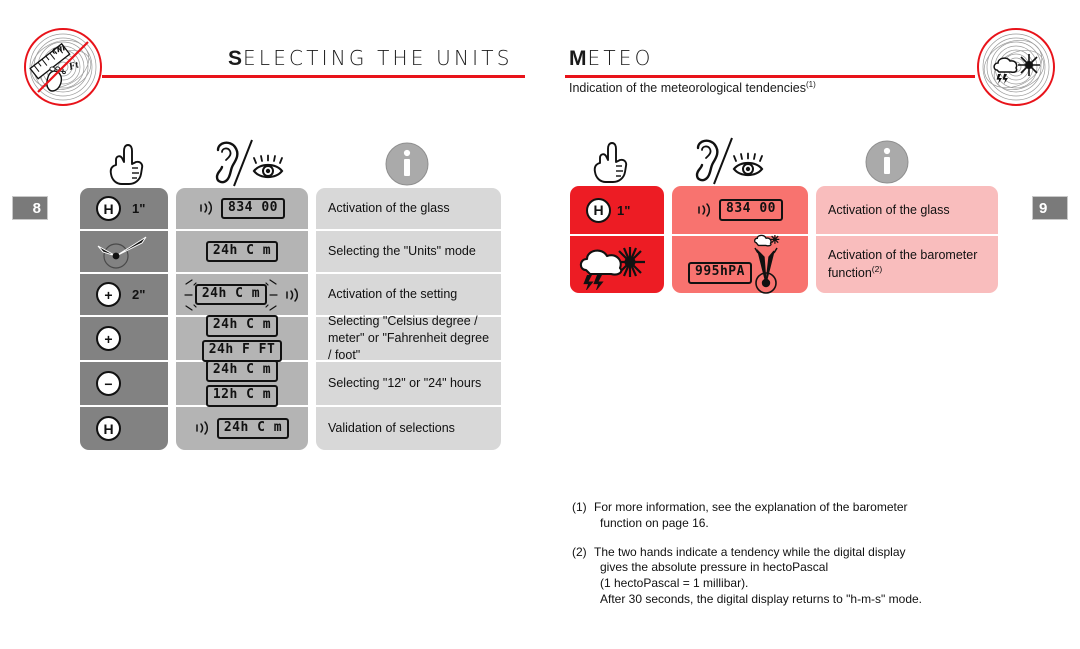 This screenshot has width=1080, height=649. I want to click on right-pictogram-row, so click(778, 158).